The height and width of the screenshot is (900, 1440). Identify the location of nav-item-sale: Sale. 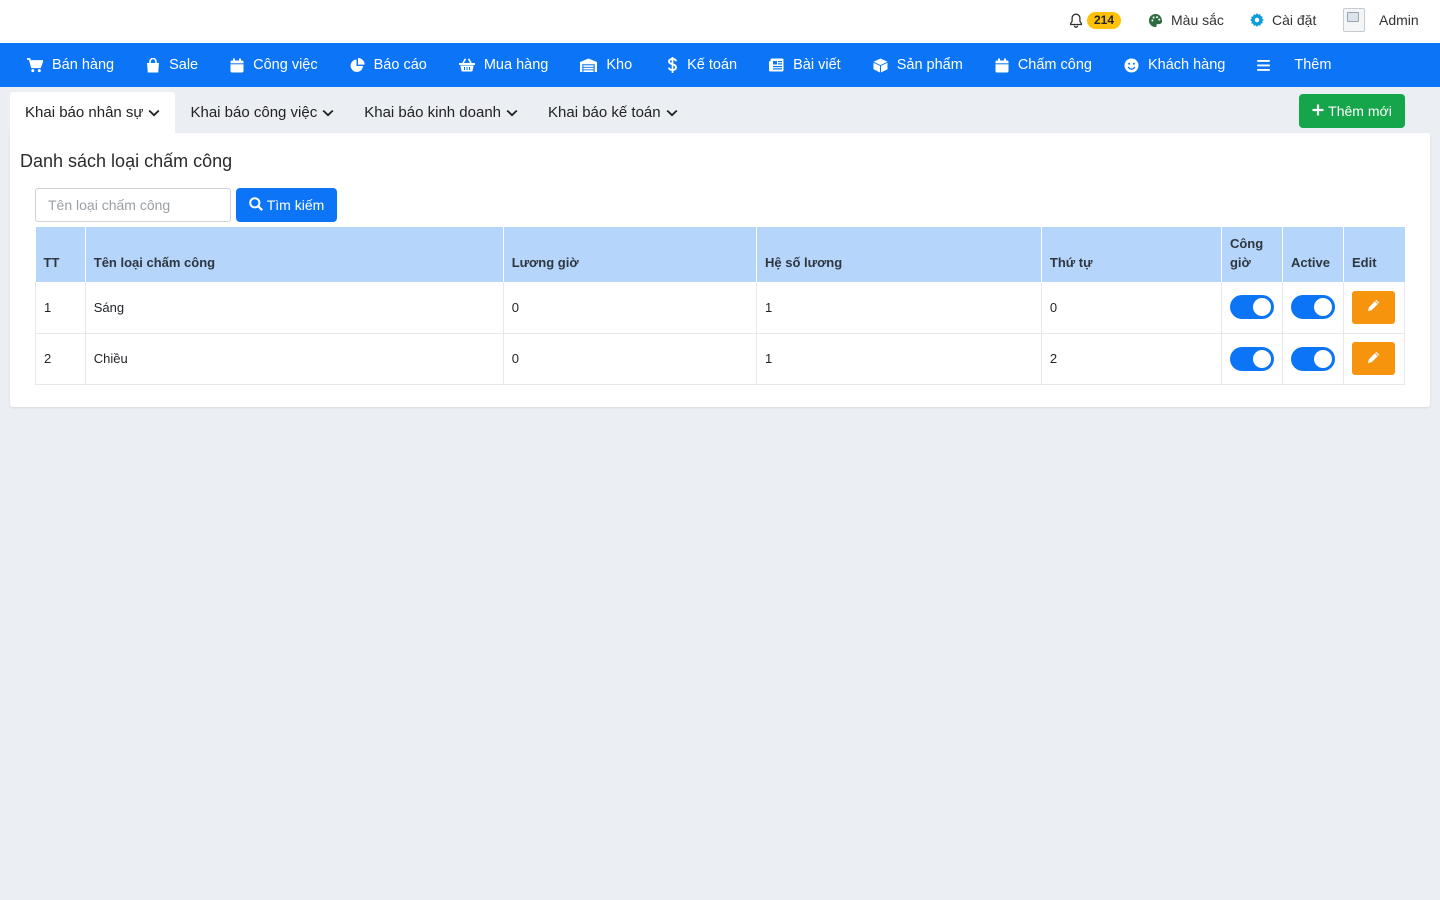
(172, 65).